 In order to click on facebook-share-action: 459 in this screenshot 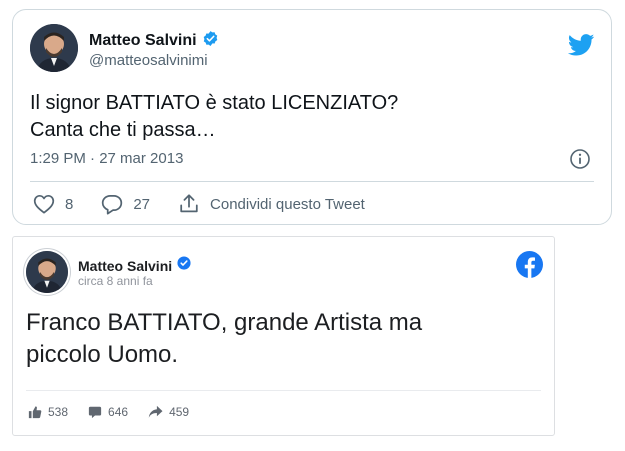, I will do `click(168, 412)`.